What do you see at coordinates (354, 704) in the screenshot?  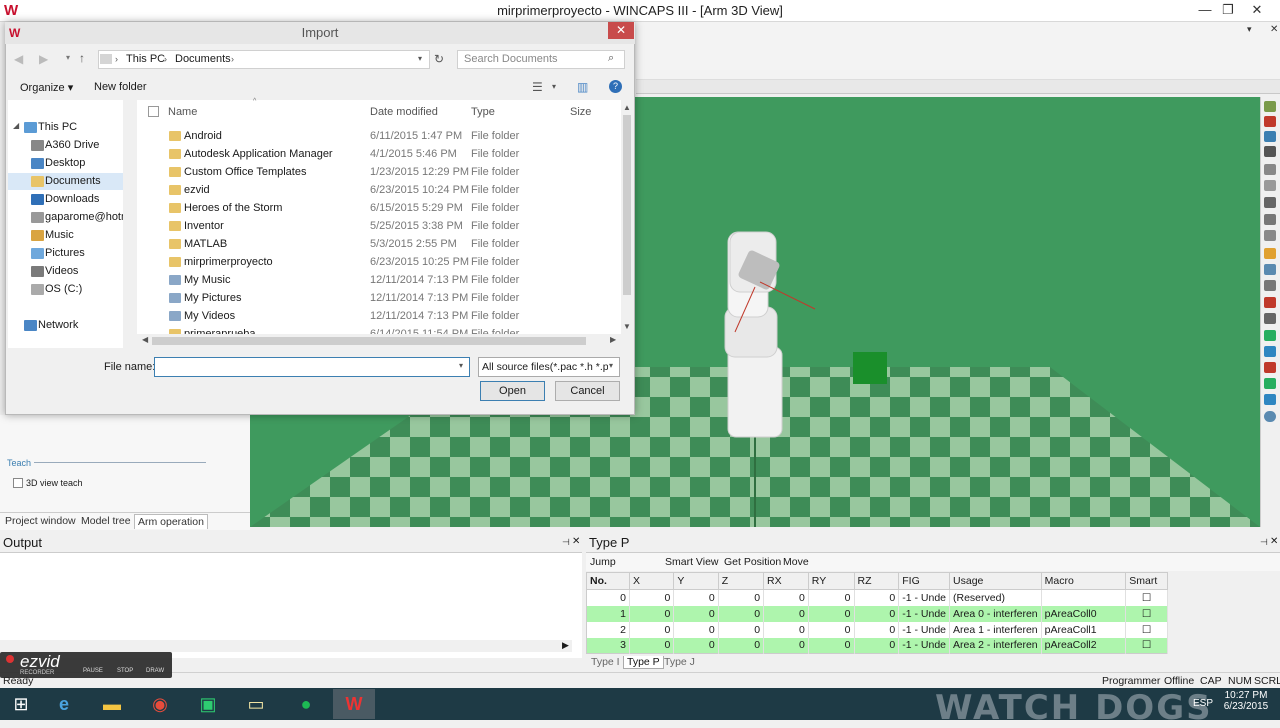 I see `wincaps-taskbar-icon: W` at bounding box center [354, 704].